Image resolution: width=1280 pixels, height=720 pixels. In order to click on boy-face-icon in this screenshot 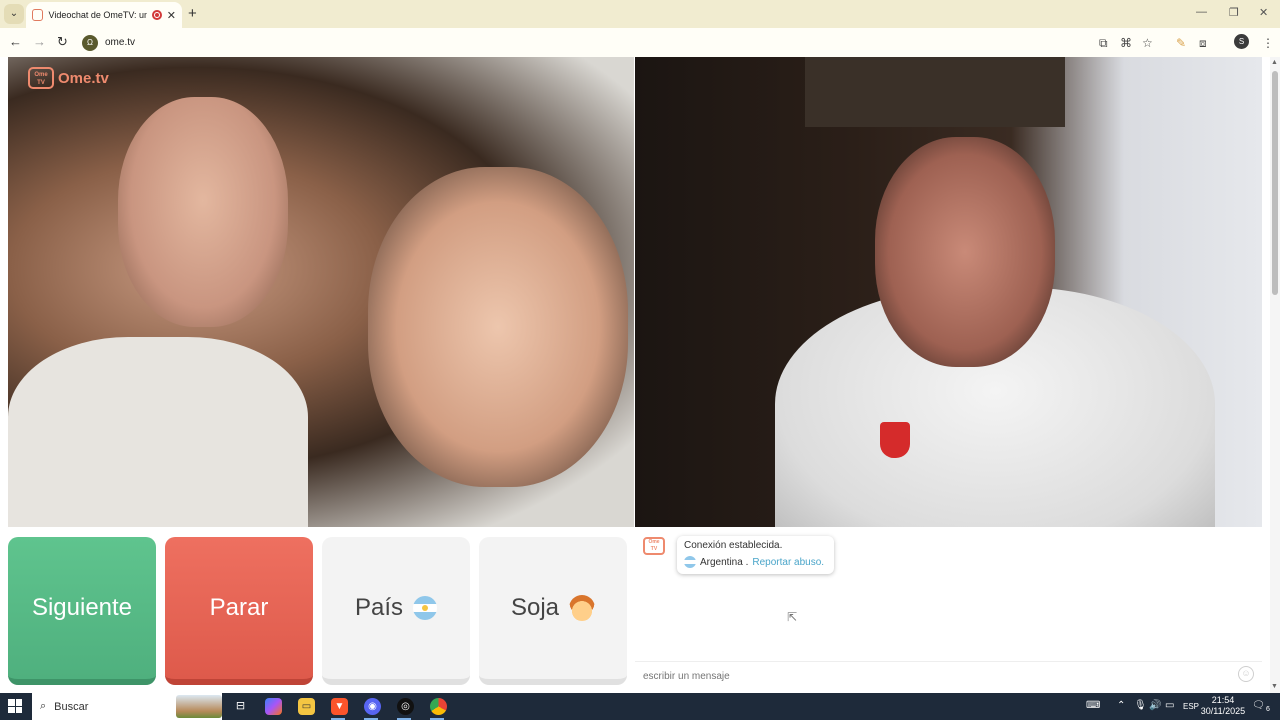, I will do `click(582, 608)`.